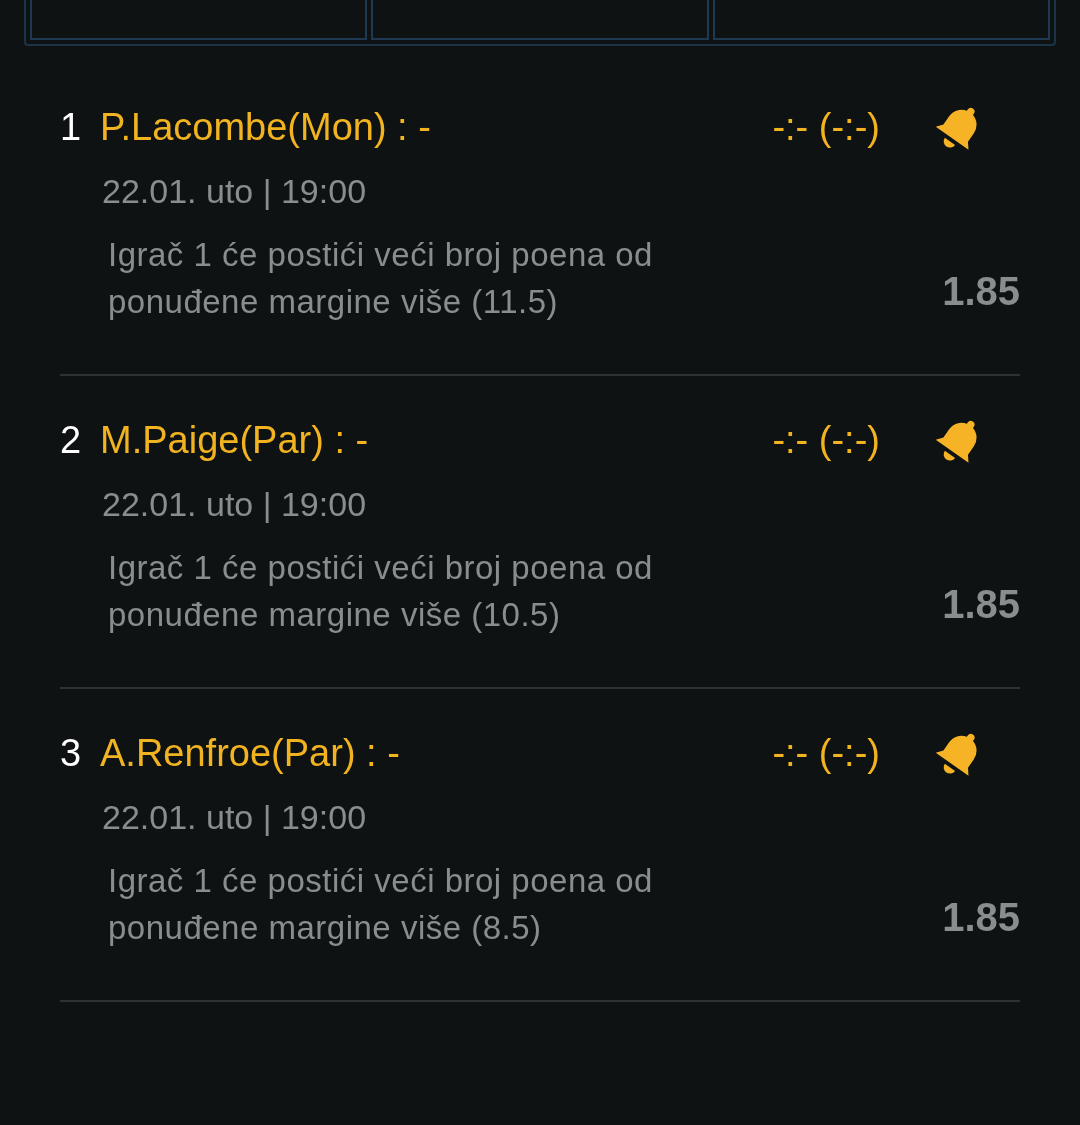 The image size is (1080, 1125). I want to click on bet-description: Igrač 1 će postići veći broj poena od ponuđene margine više (10.5), so click(381, 591).